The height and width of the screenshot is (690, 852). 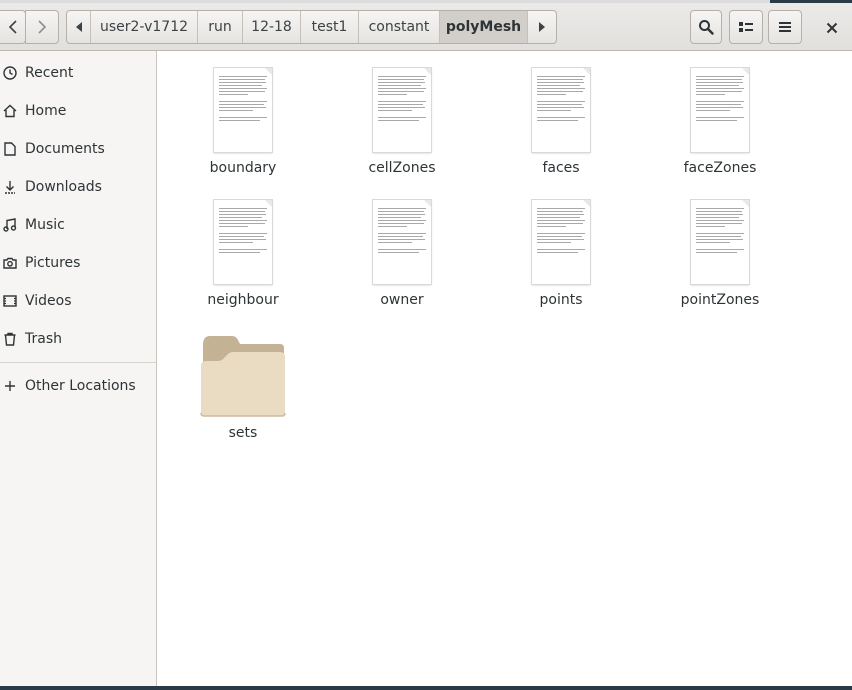 I want to click on sidebar-item-label: Videos, so click(x=48, y=301).